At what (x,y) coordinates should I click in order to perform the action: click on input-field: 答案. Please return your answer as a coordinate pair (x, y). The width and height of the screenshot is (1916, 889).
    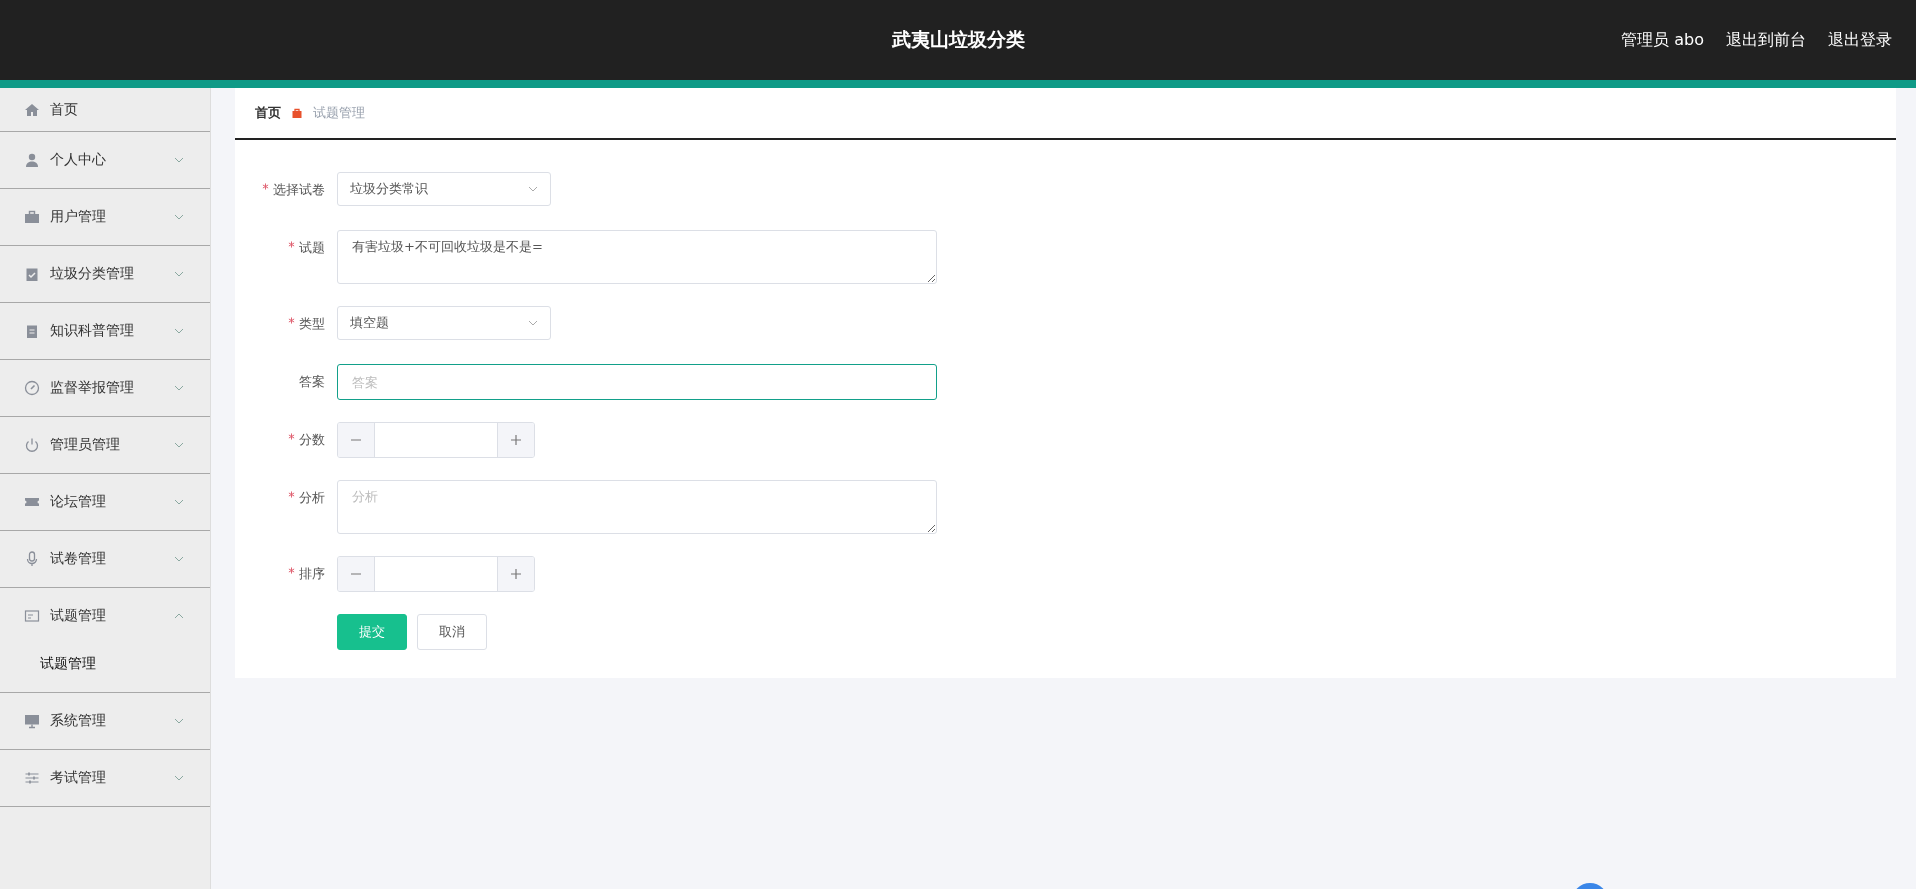
    Looking at the image, I should click on (637, 382).